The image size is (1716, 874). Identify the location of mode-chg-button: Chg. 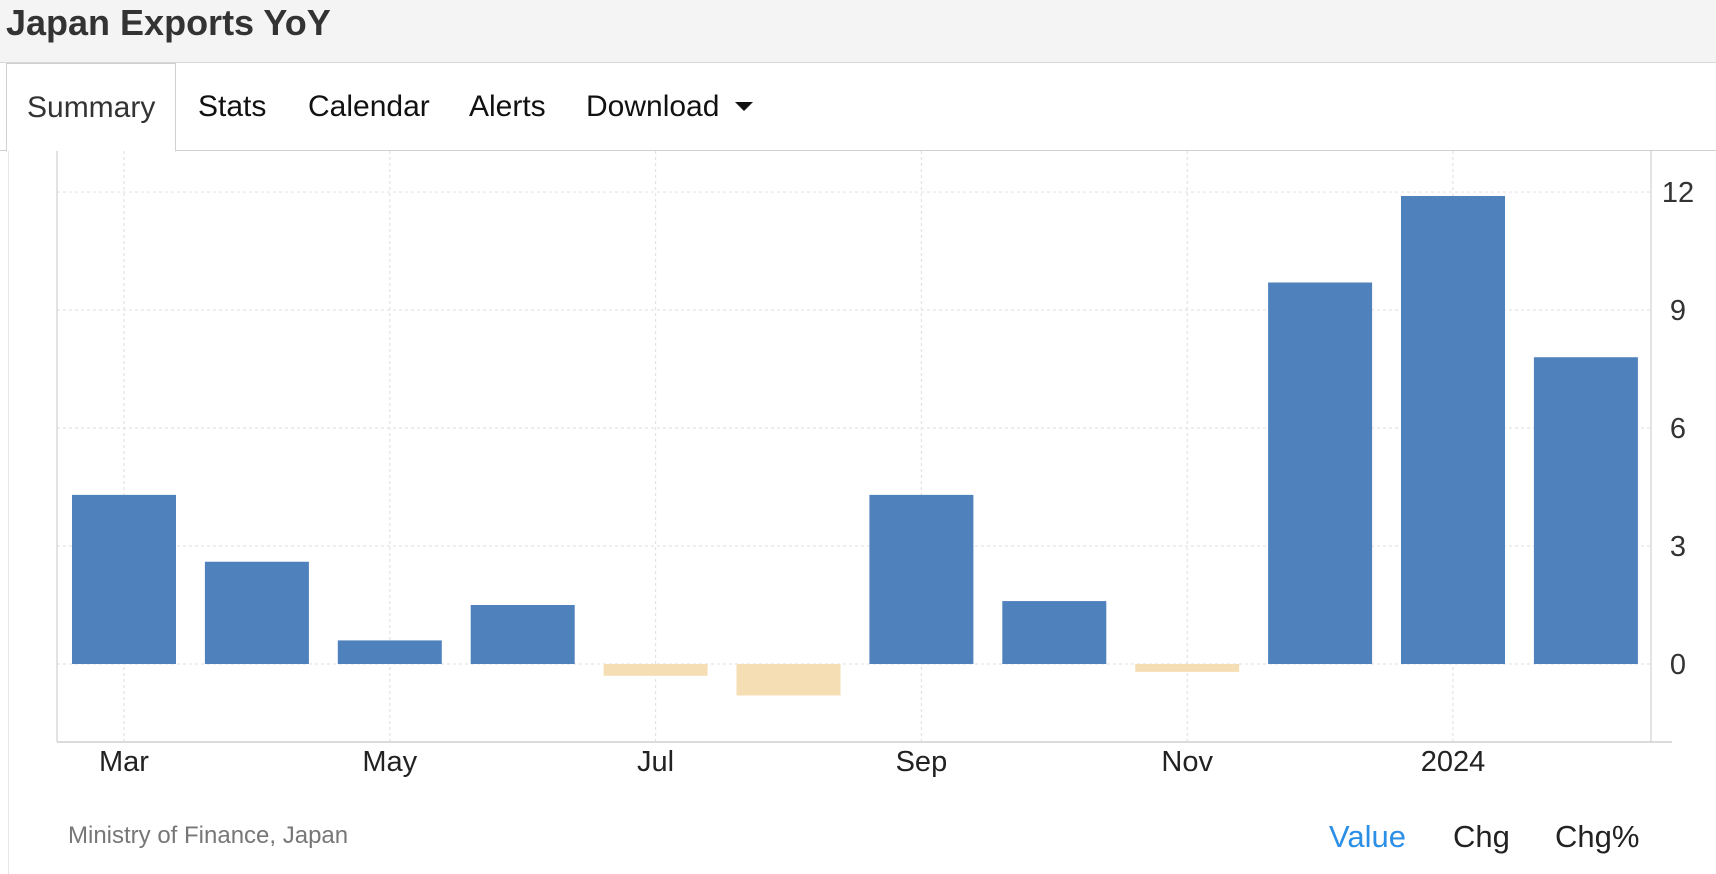
(1481, 837).